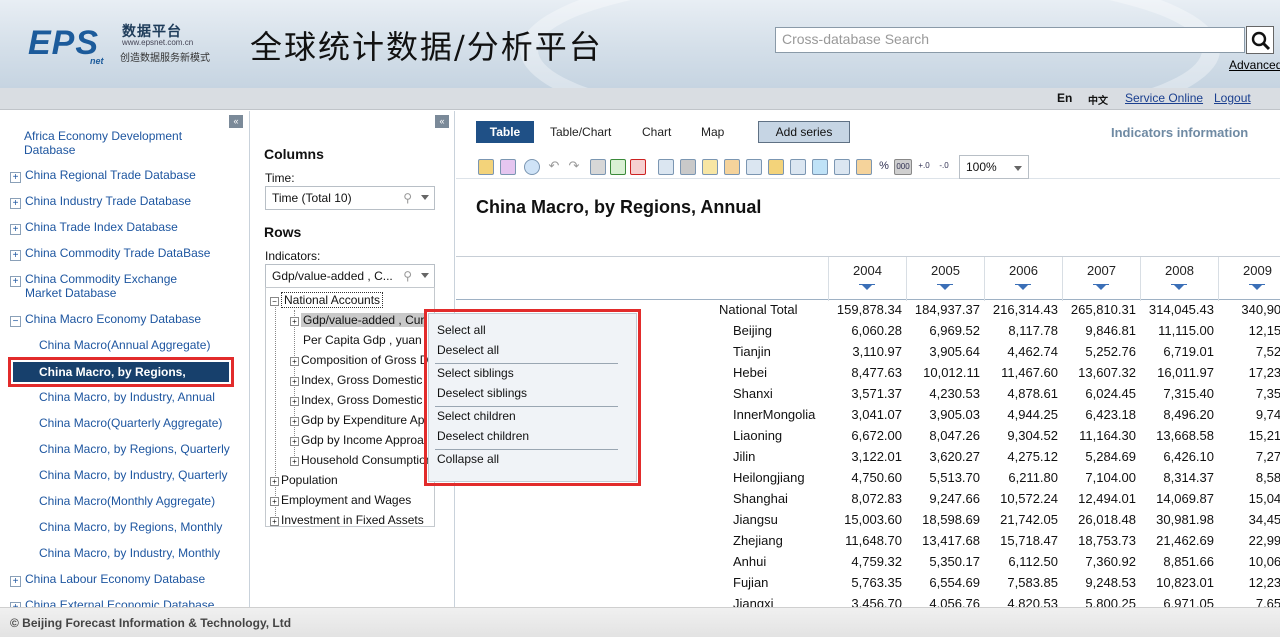 The width and height of the screenshot is (1280, 637). Describe the element at coordinates (865, 309) in the screenshot. I see `table-cell: 159,878.34` at that location.